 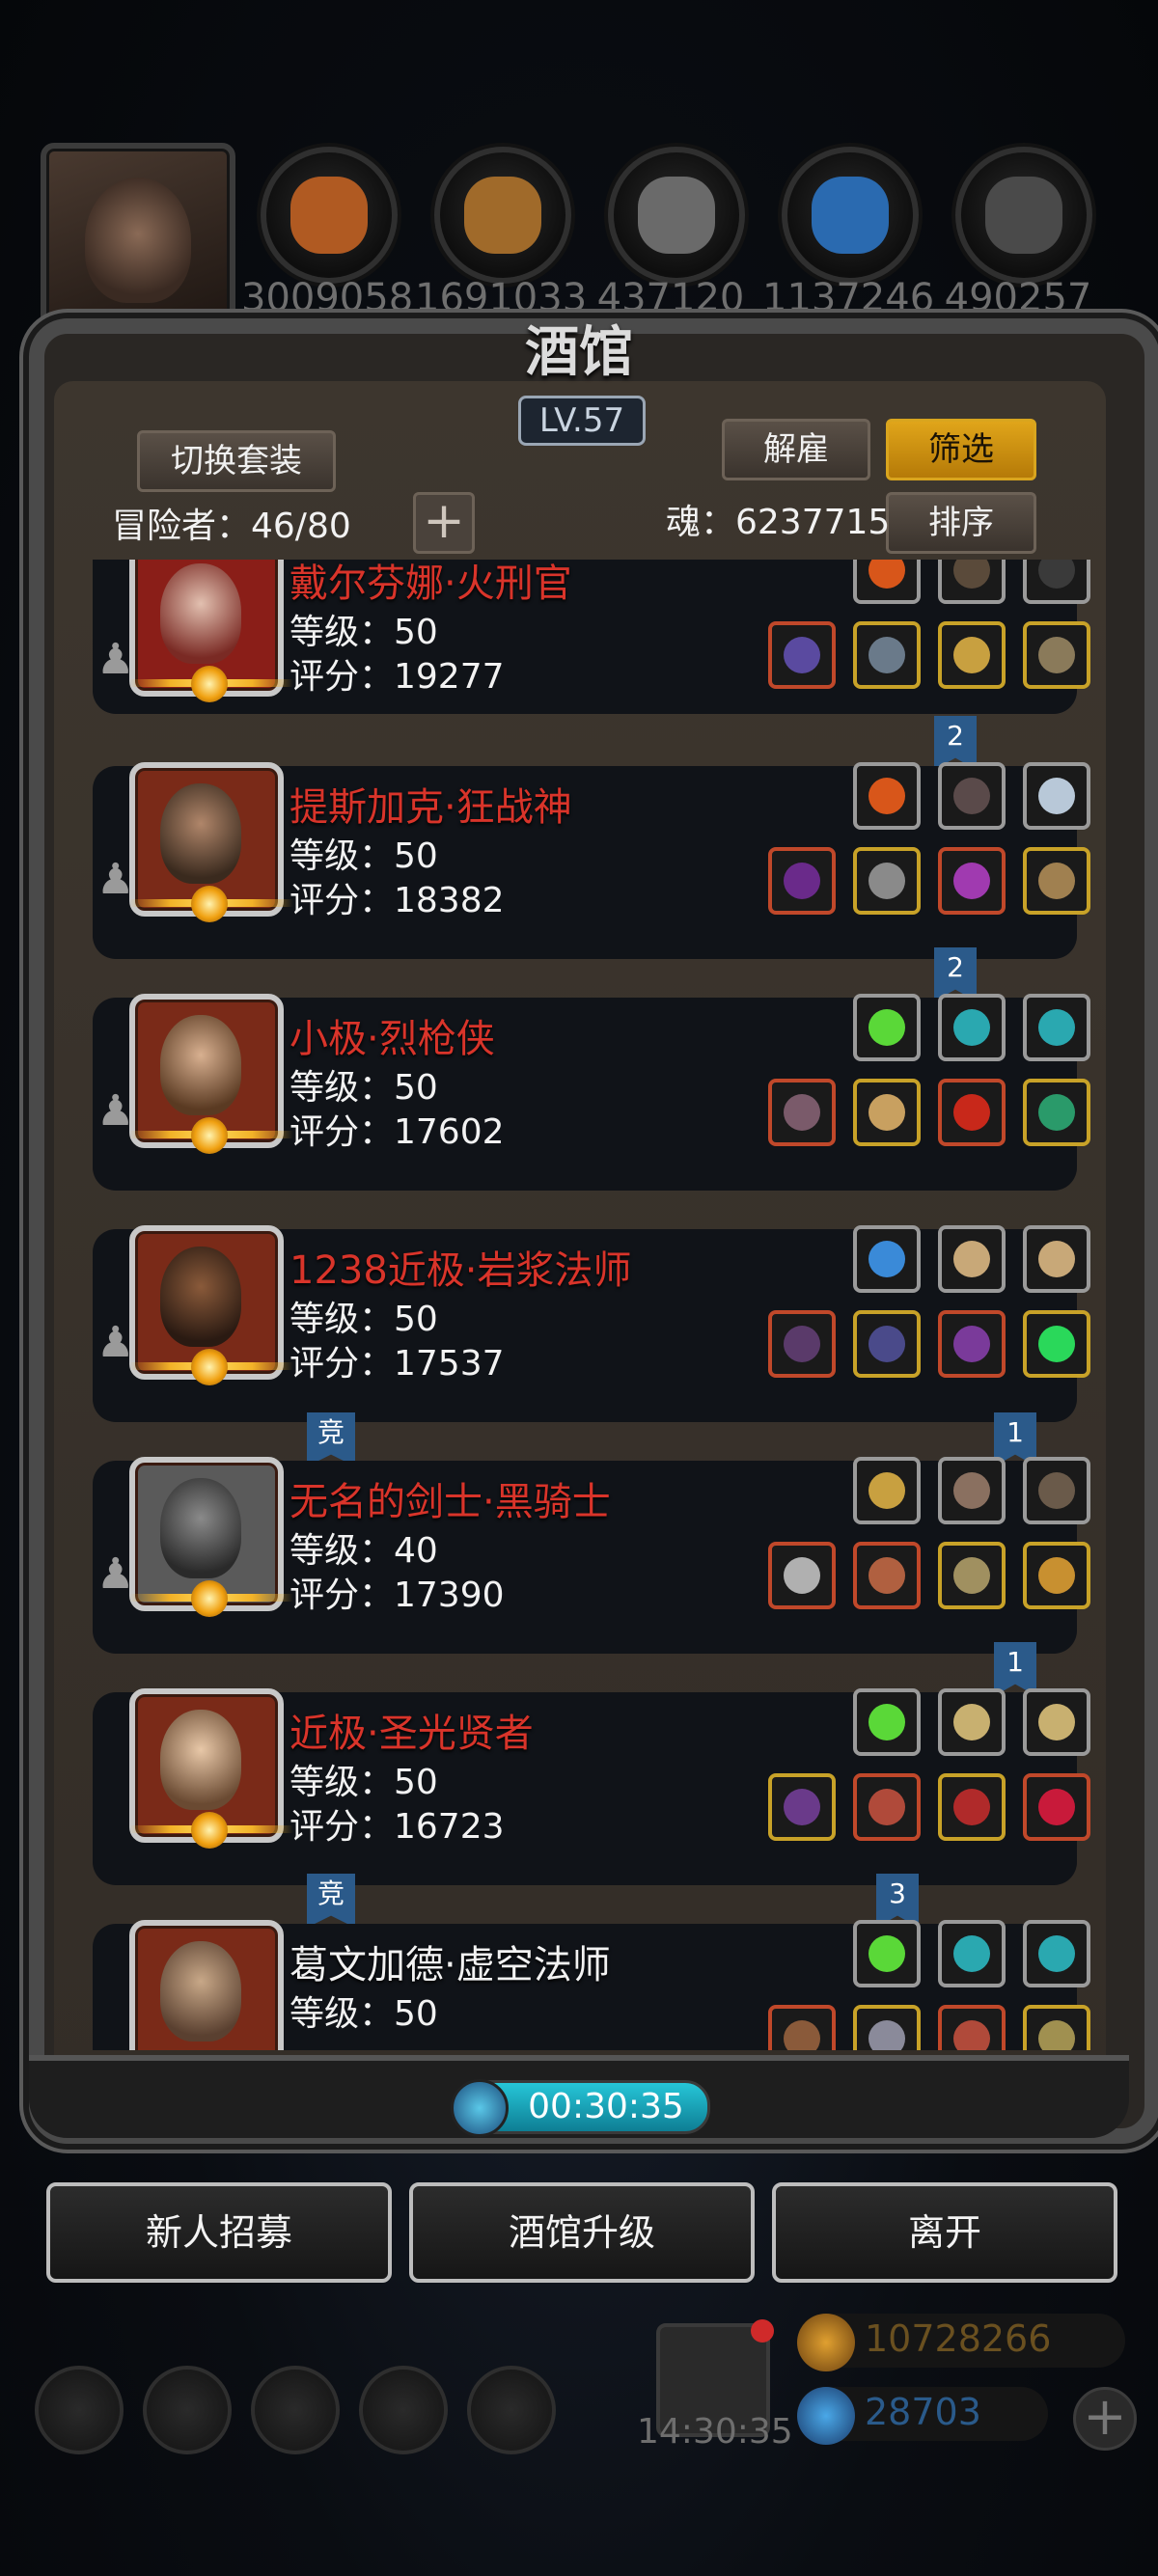 What do you see at coordinates (79, 2410) in the screenshot?
I see `settings-icon` at bounding box center [79, 2410].